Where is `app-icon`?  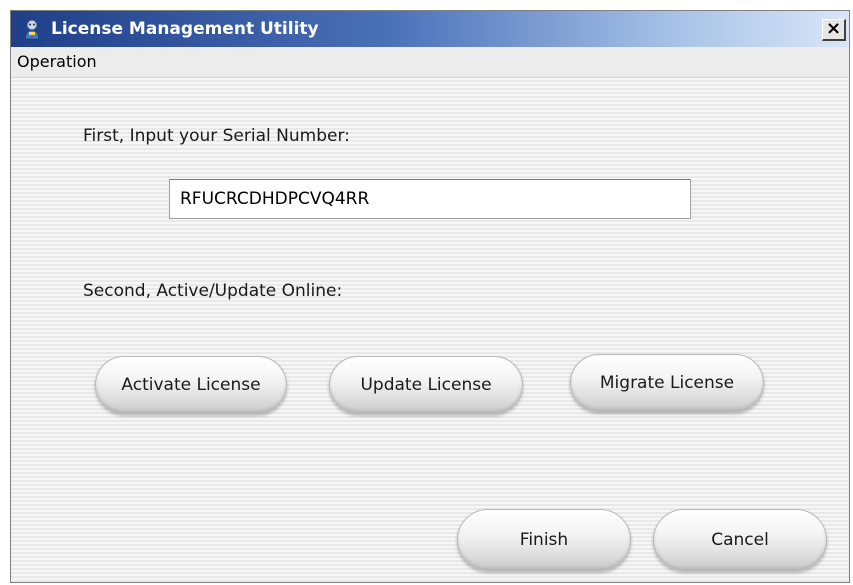
app-icon is located at coordinates (32, 29).